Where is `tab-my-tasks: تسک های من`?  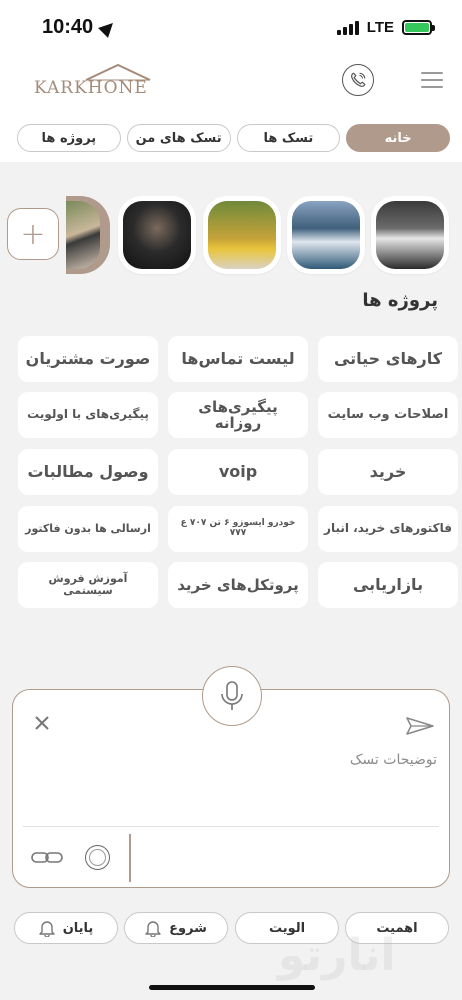
tab-my-tasks: تسک های من is located at coordinates (178, 138).